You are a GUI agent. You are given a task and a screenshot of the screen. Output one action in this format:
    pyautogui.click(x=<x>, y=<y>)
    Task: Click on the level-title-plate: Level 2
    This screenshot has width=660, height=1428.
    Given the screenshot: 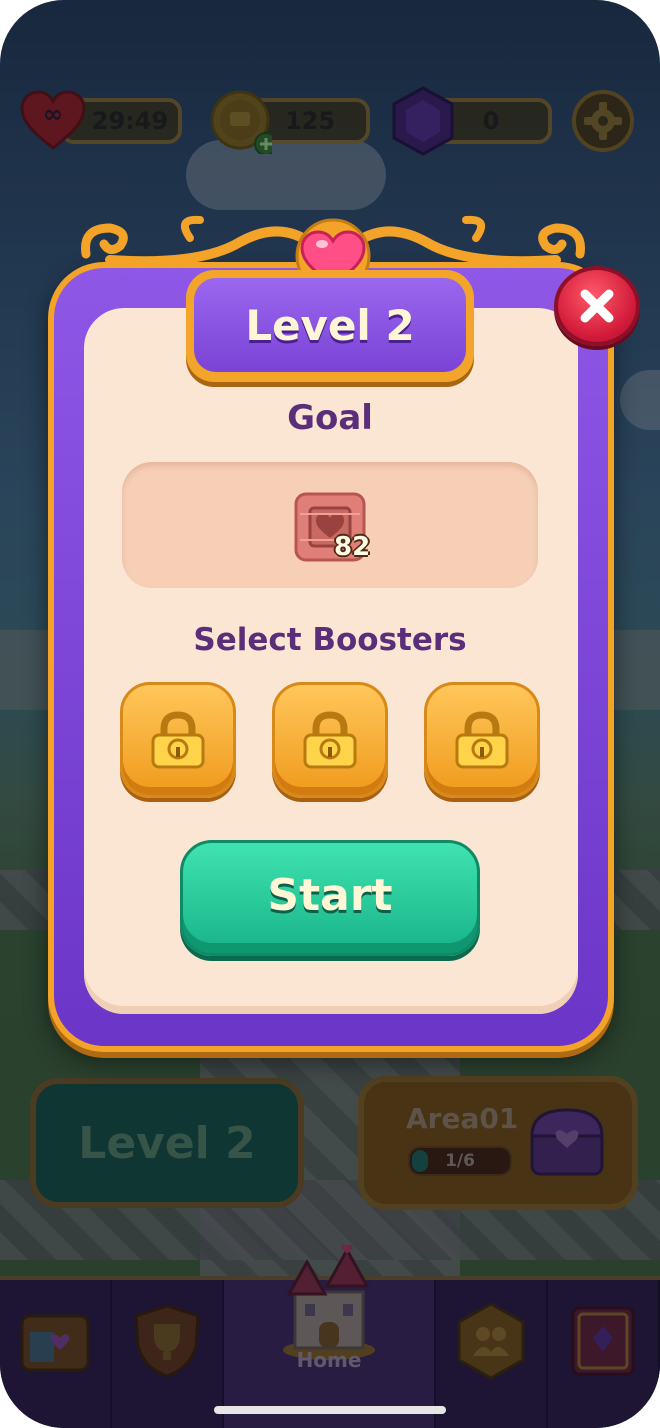 What is the action you would take?
    pyautogui.click(x=330, y=326)
    